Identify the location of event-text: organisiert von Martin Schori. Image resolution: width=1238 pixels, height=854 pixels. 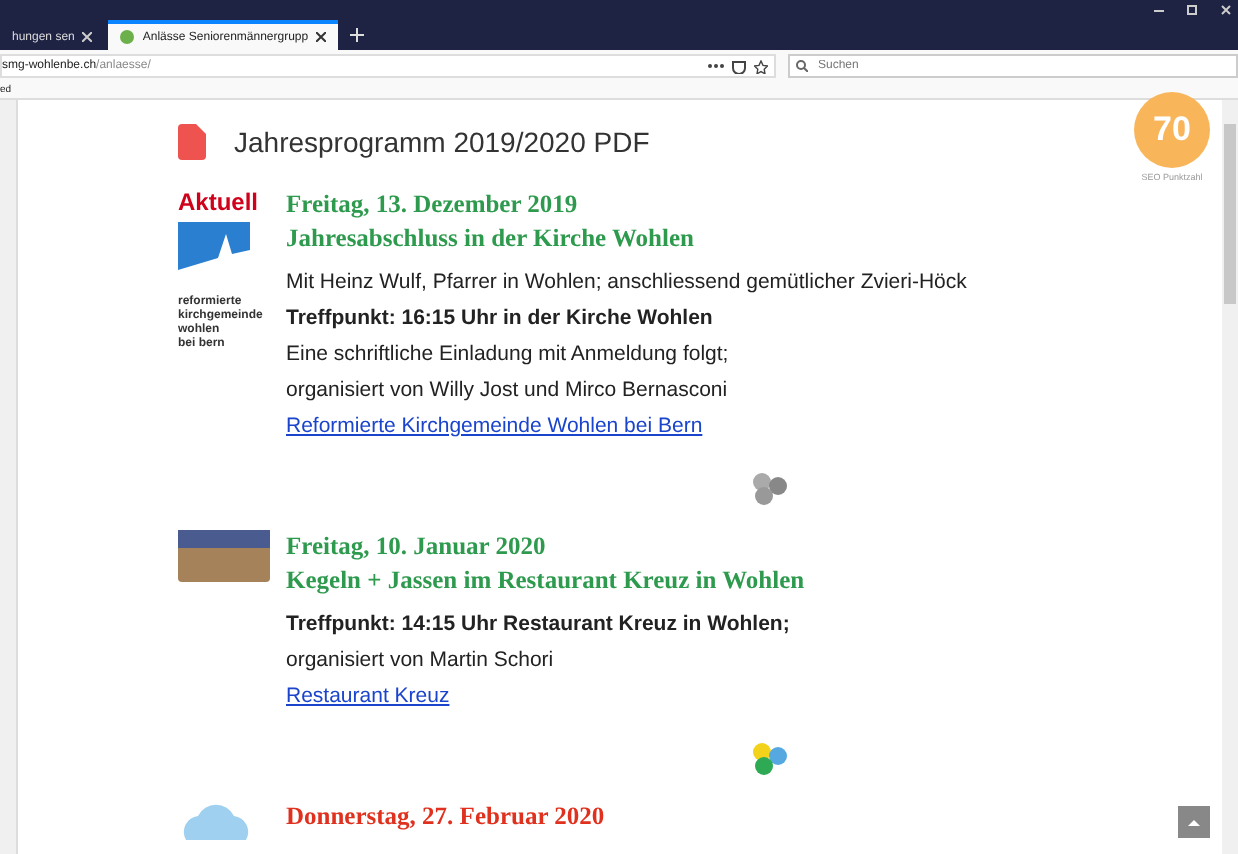
(420, 661).